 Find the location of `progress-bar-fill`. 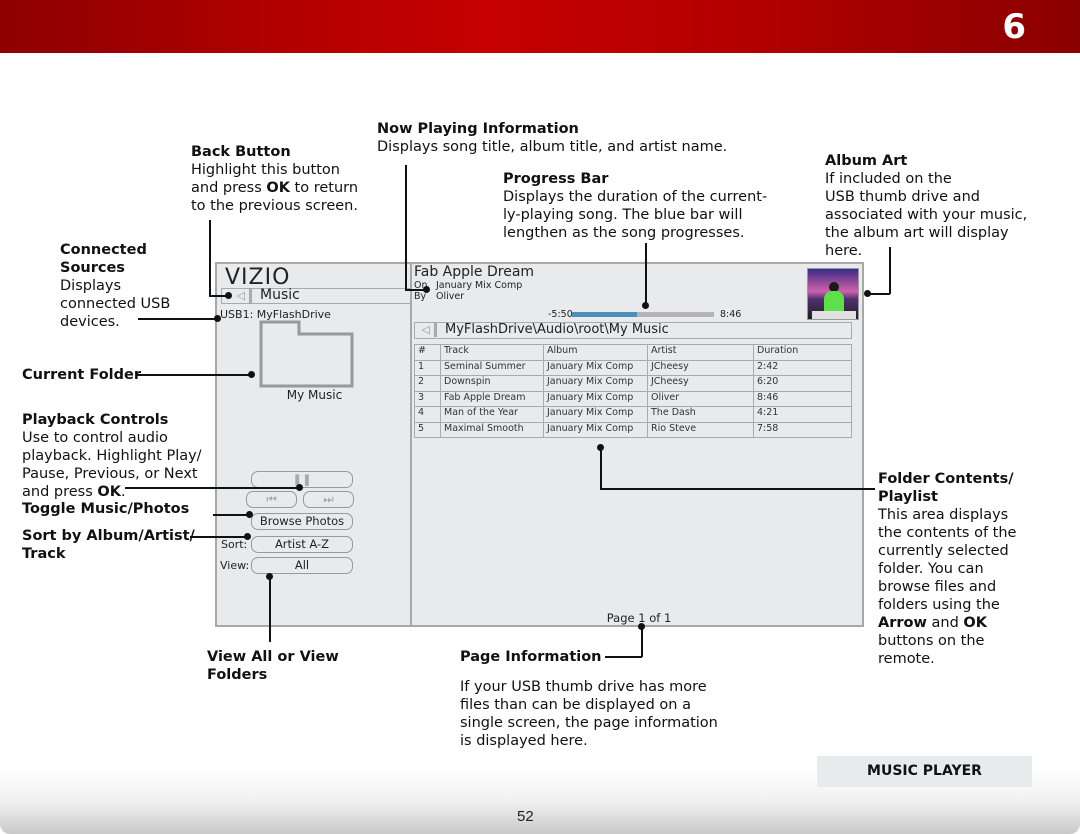

progress-bar-fill is located at coordinates (605, 314).